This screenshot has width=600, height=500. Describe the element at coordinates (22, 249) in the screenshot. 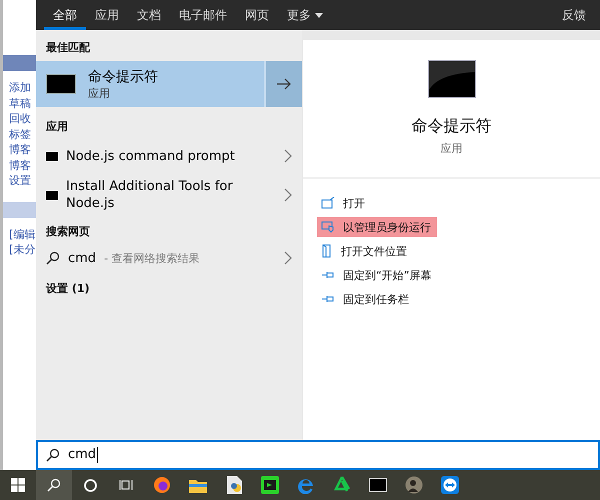

I see `category-link: [未分` at that location.